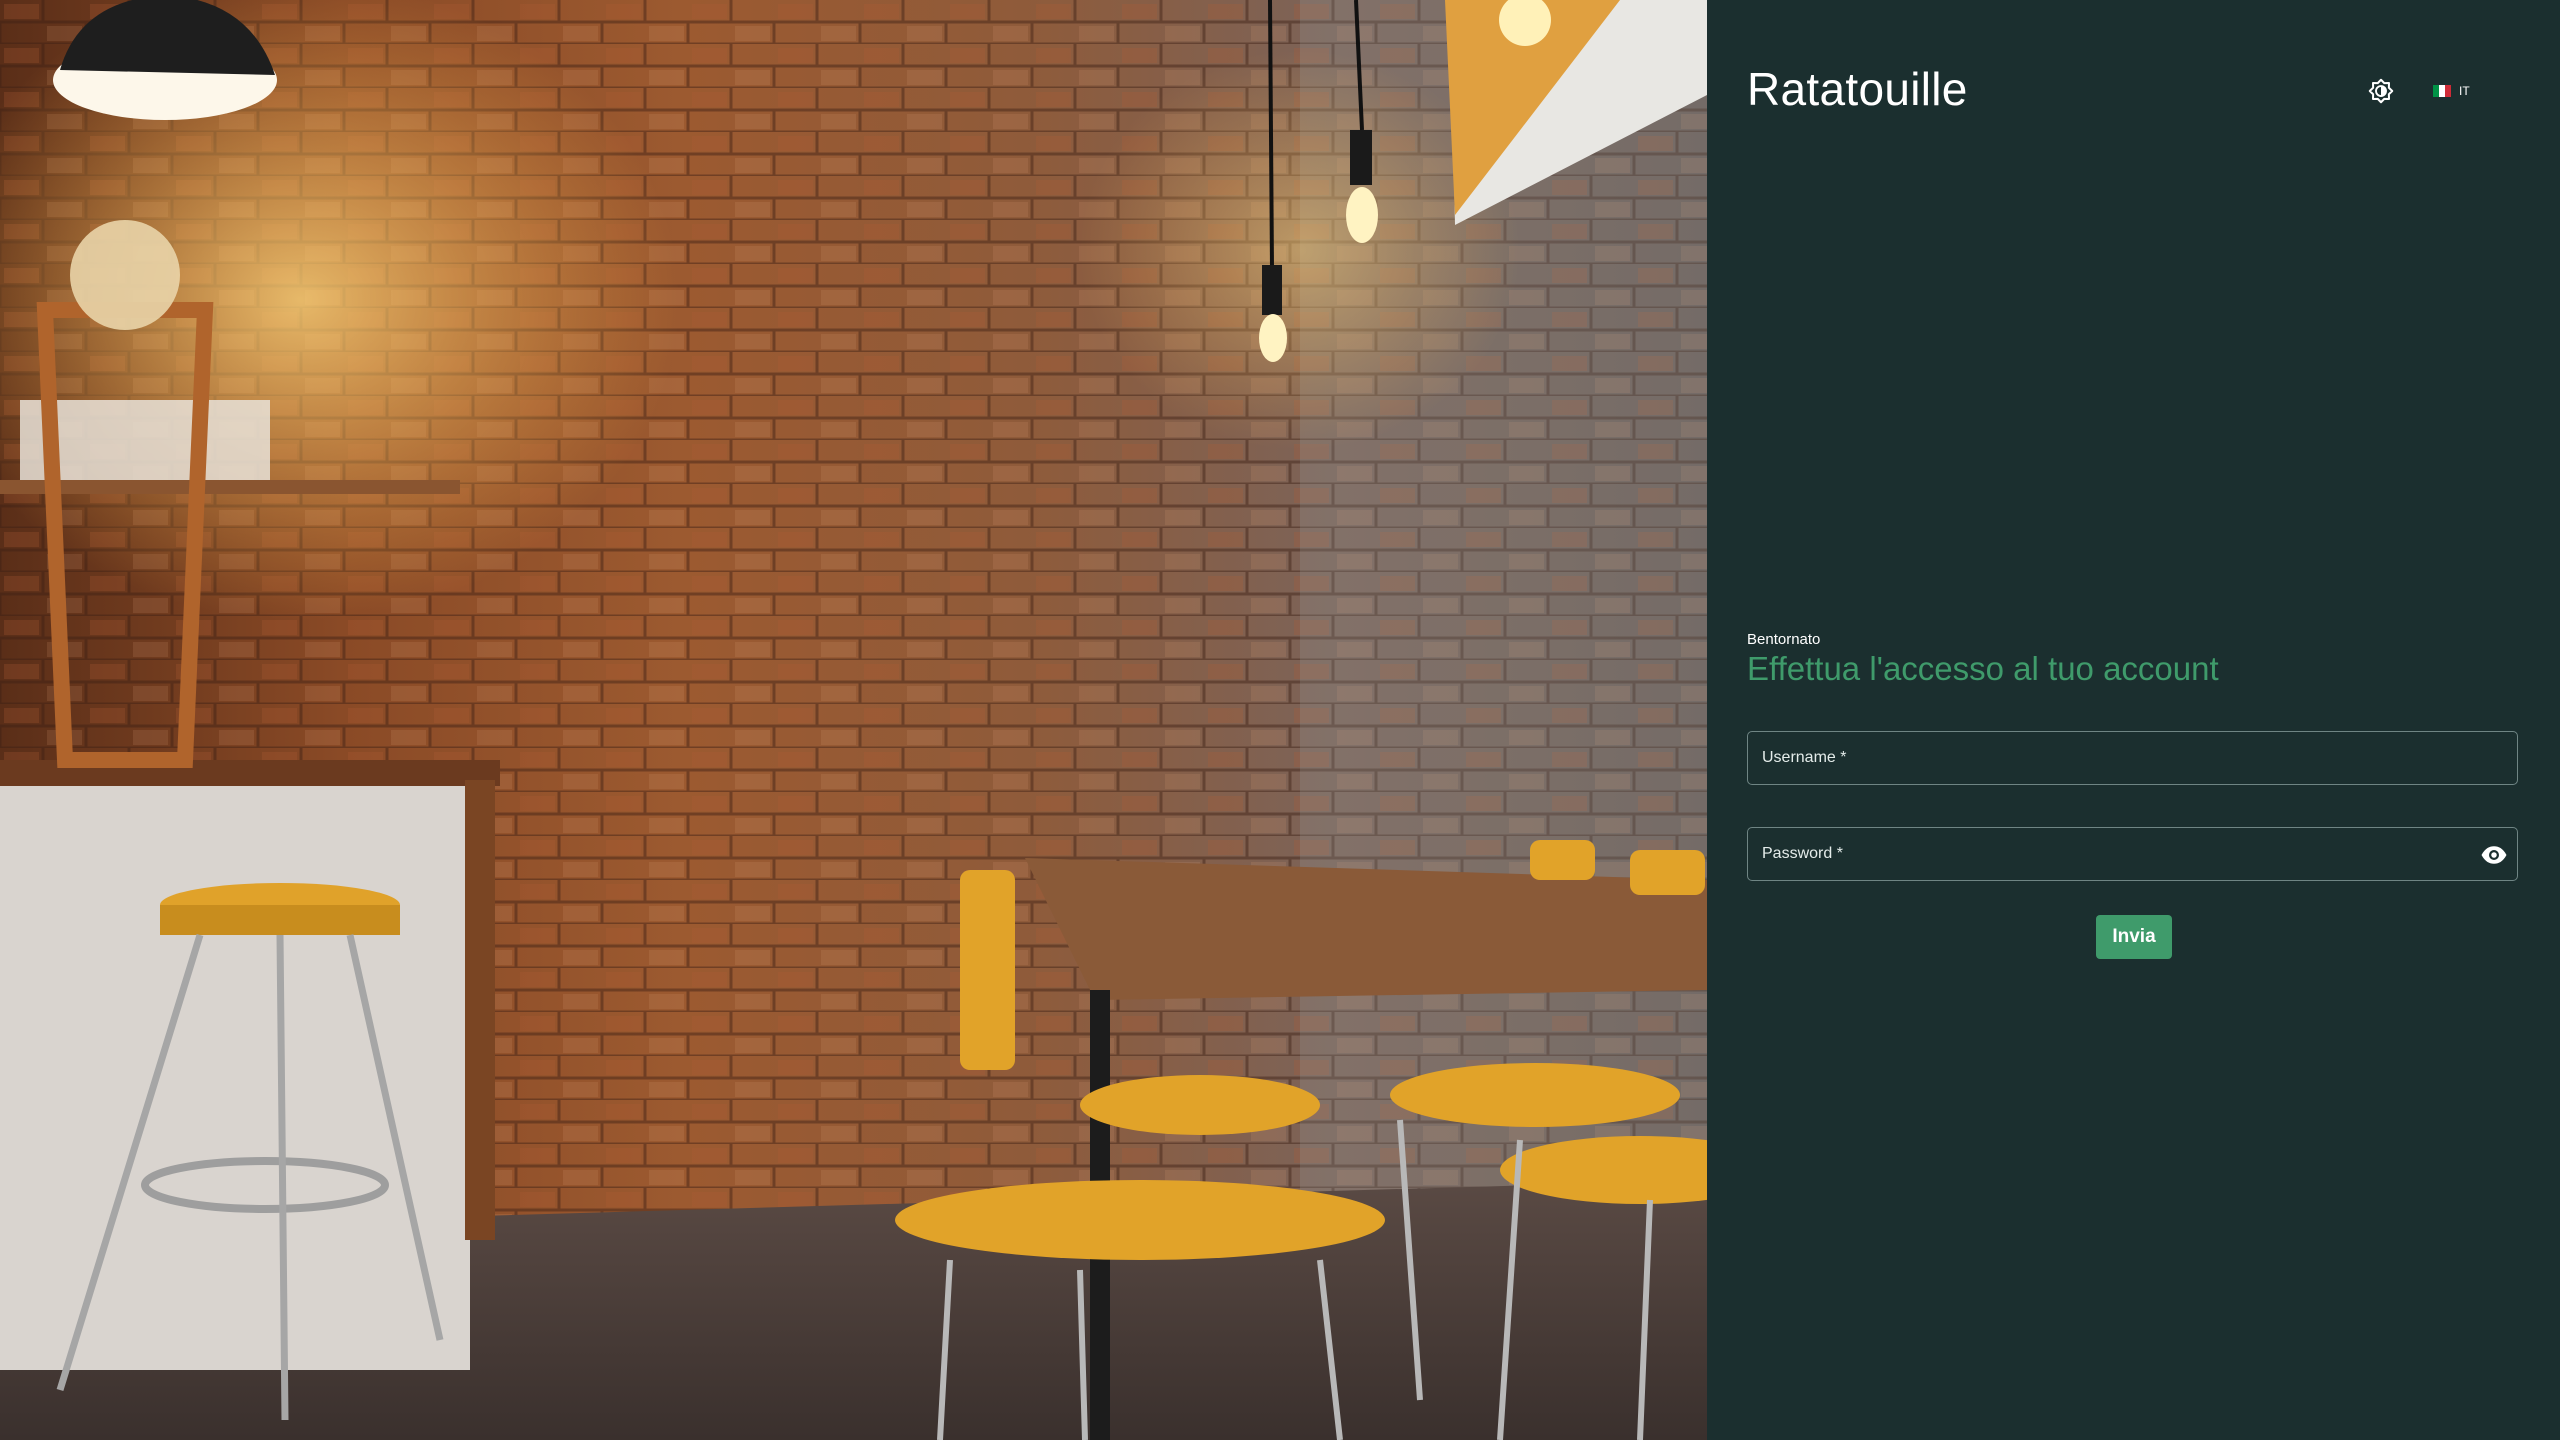 The image size is (2560, 1440). What do you see at coordinates (2464, 91) in the screenshot?
I see `language-code: IT` at bounding box center [2464, 91].